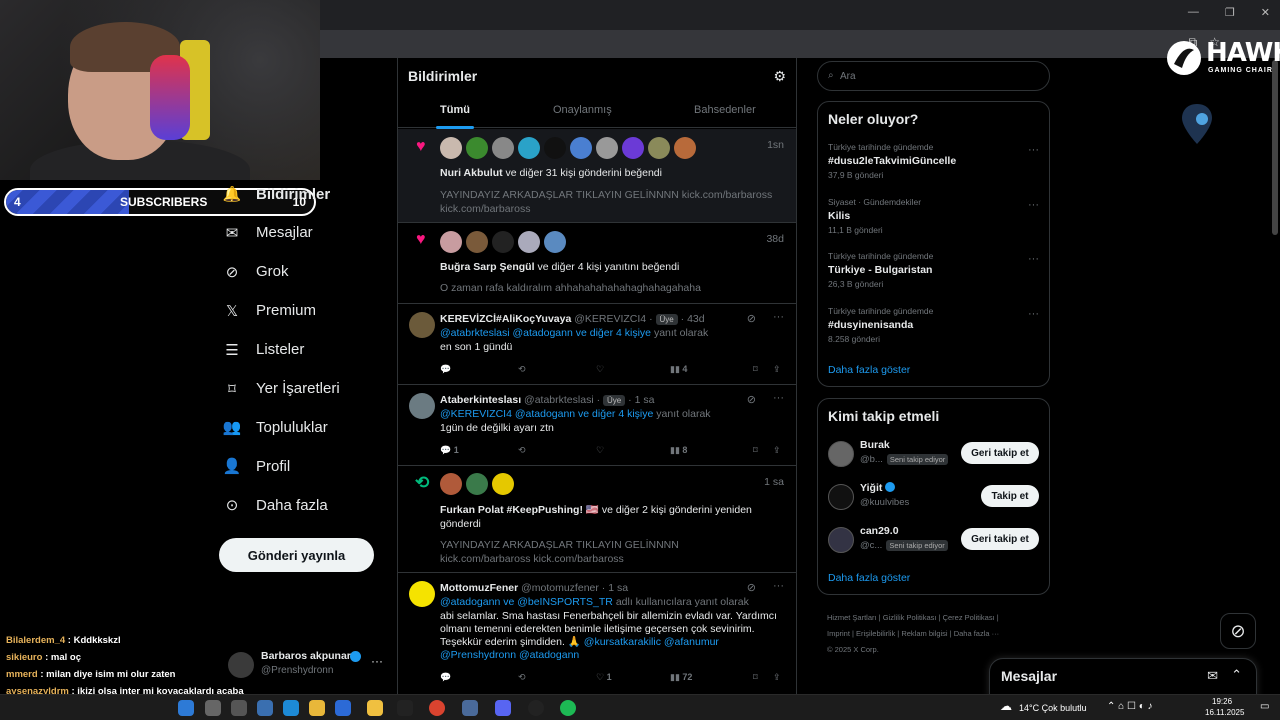  Describe the element at coordinates (536, 708) in the screenshot. I see `obs-icon` at that location.